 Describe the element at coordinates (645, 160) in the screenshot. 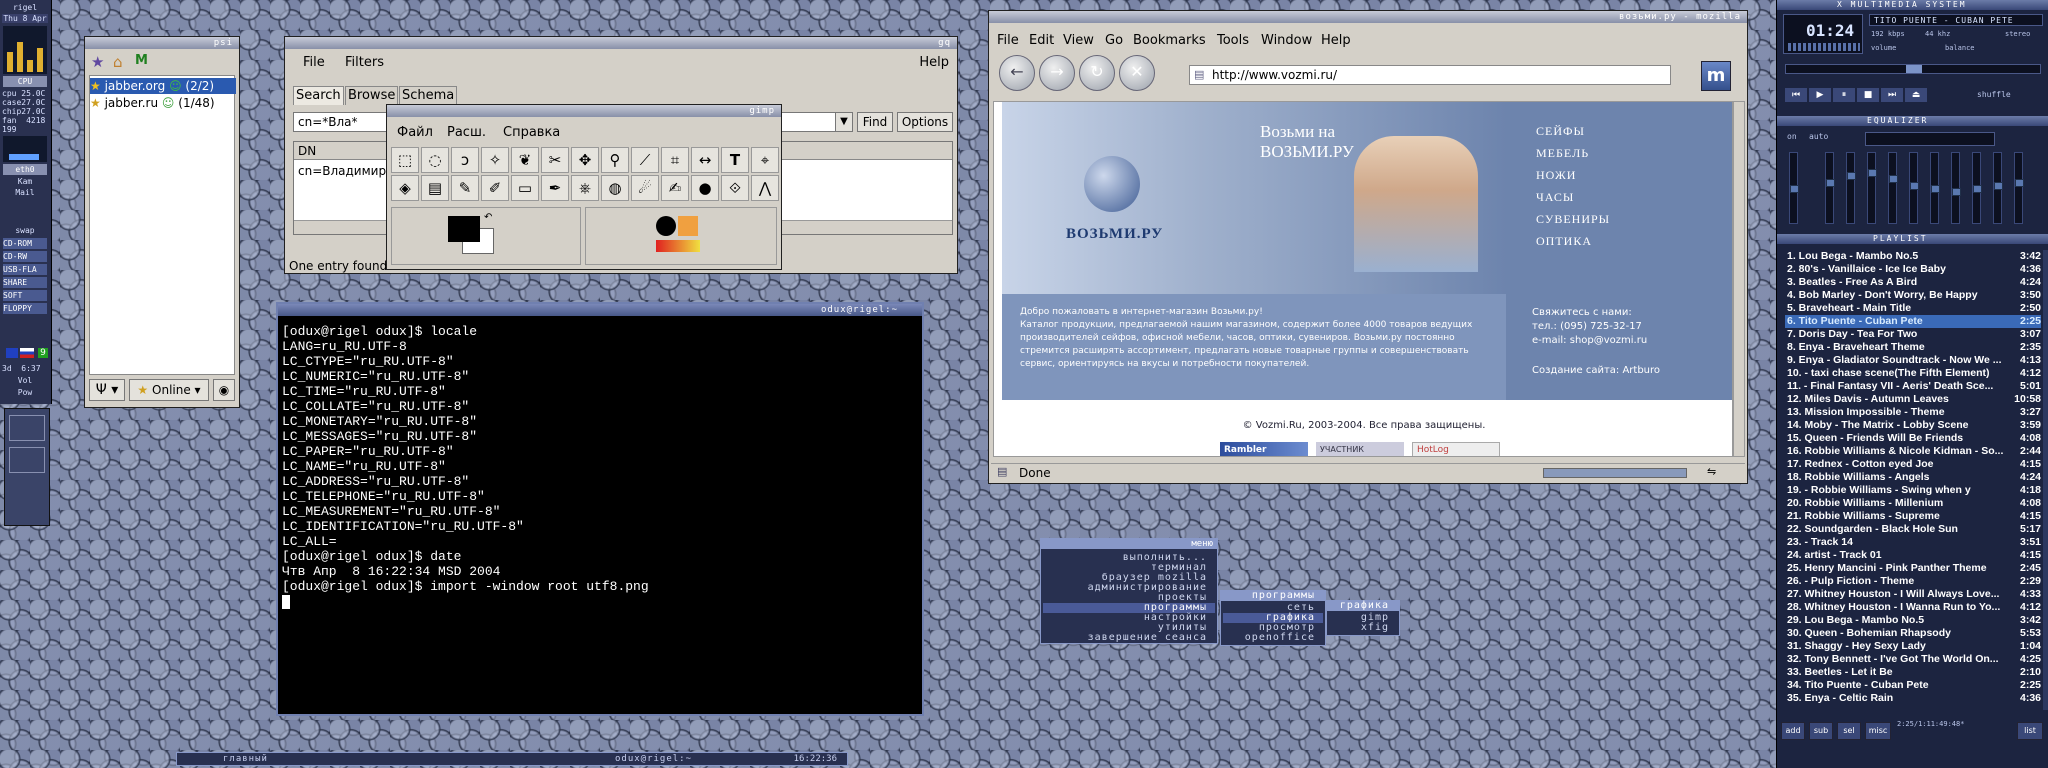

I see `measure-icon: ⟋` at that location.